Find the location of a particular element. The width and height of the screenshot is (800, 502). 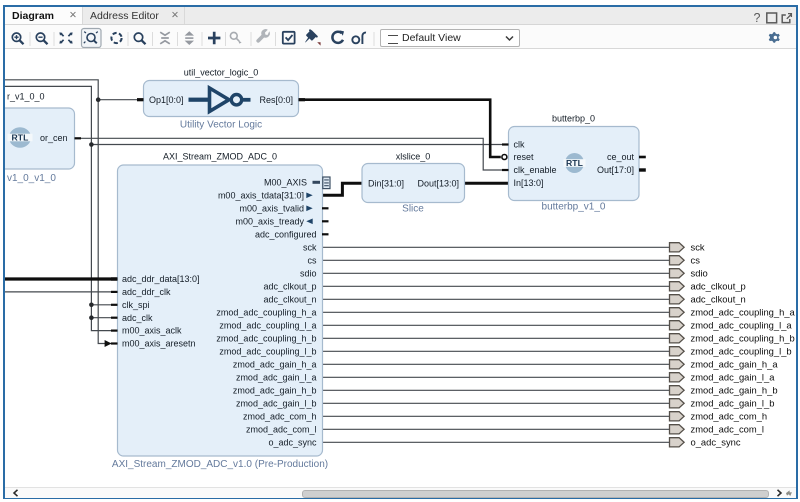

svg-text: In[13:0] is located at coordinates (529, 183).